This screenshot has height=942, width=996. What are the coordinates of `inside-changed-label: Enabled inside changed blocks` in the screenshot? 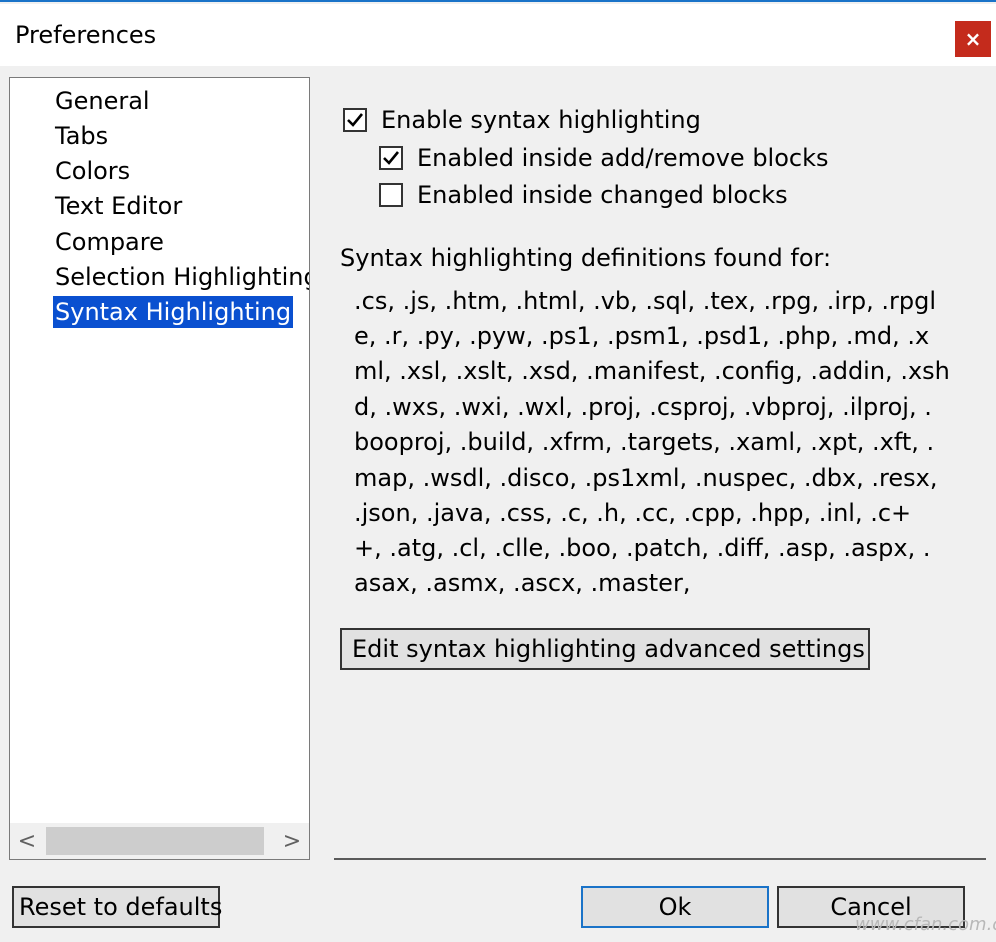 It's located at (602, 195).